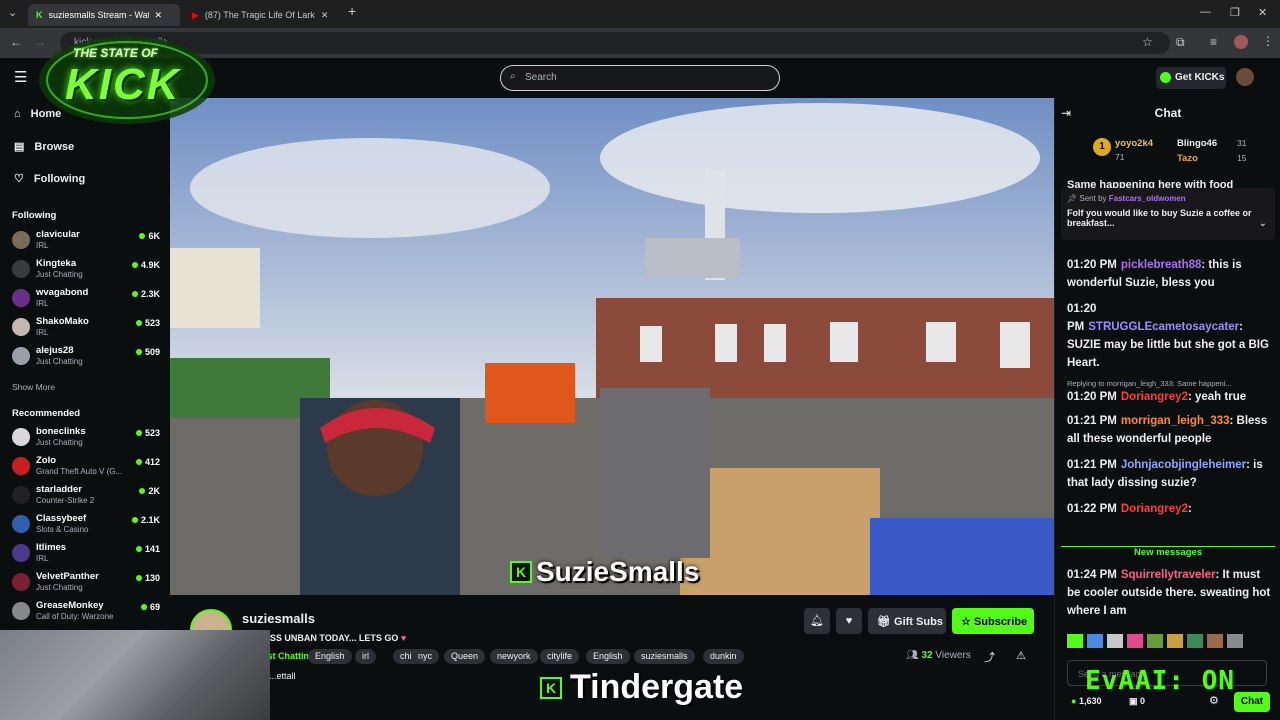  What do you see at coordinates (87, 243) in the screenshot?
I see `sidebar-channel: clavicular IRL 6K` at bounding box center [87, 243].